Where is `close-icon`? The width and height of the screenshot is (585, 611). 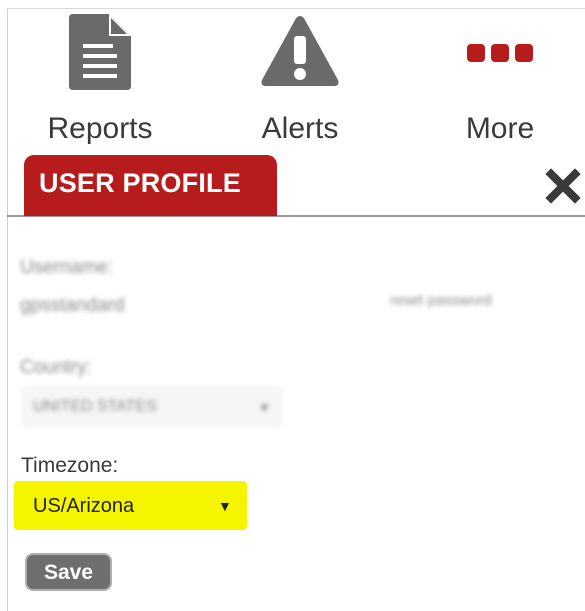
close-icon is located at coordinates (563, 186).